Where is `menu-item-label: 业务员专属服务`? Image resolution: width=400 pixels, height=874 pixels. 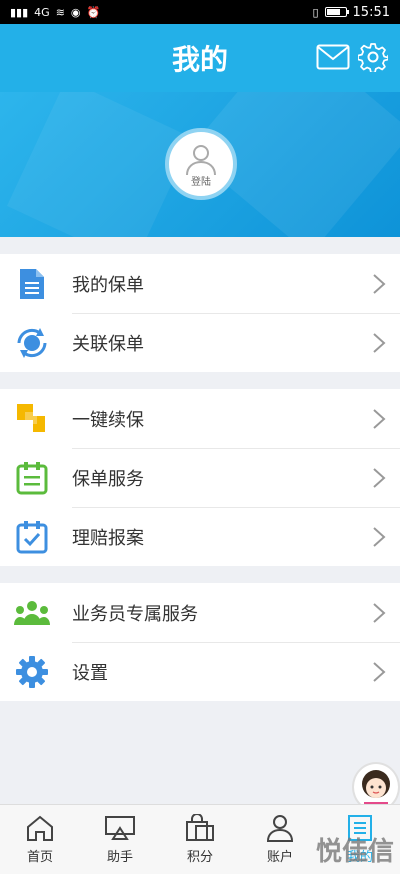 menu-item-label: 业务员专属服务 is located at coordinates (135, 614).